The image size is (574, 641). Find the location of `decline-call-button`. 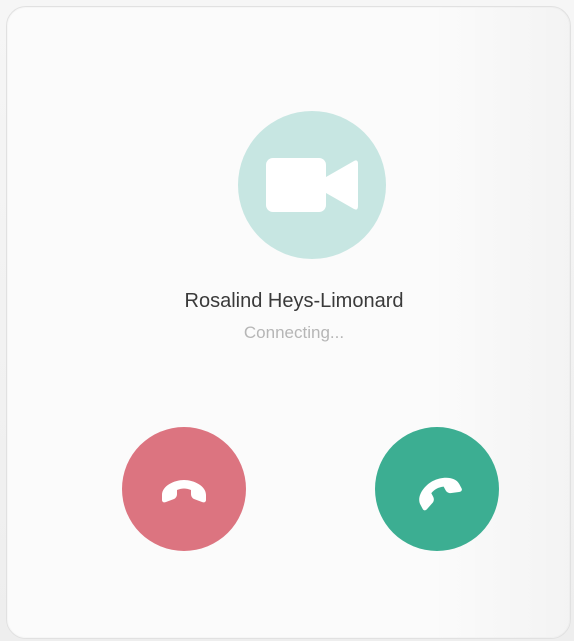

decline-call-button is located at coordinates (184, 489).